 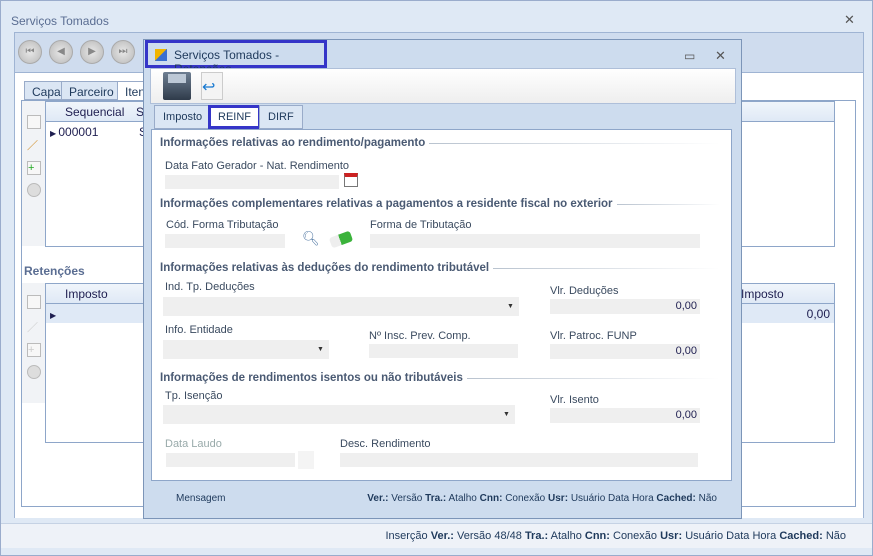 I want to click on retencoes-side-toolbar: ／ +, so click(x=34, y=343).